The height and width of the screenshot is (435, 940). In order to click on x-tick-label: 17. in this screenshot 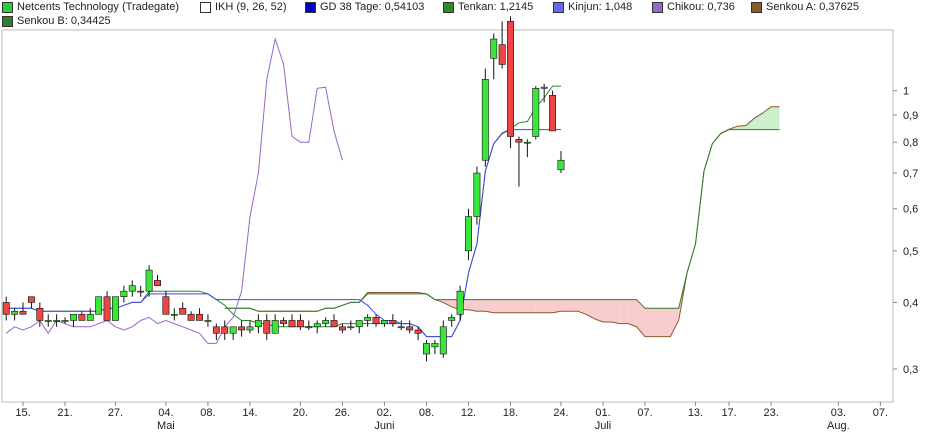, I will do `click(728, 413)`.